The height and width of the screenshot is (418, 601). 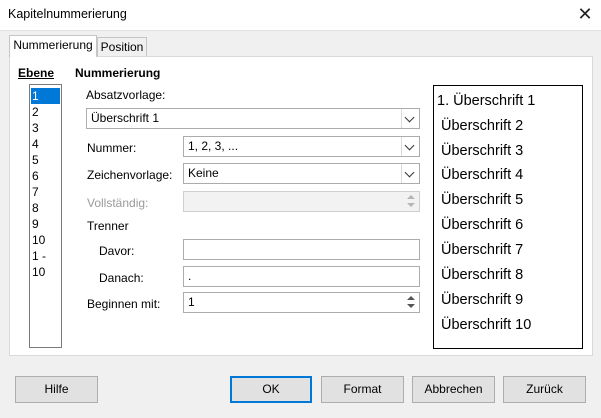 What do you see at coordinates (482, 175) in the screenshot?
I see `preview-line: Überschrift 4` at bounding box center [482, 175].